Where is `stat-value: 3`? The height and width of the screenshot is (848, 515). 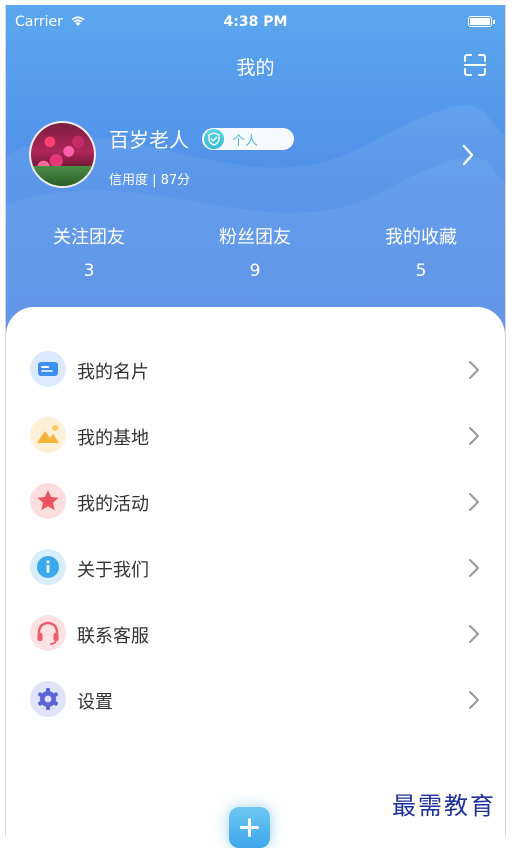 stat-value: 3 is located at coordinates (89, 271).